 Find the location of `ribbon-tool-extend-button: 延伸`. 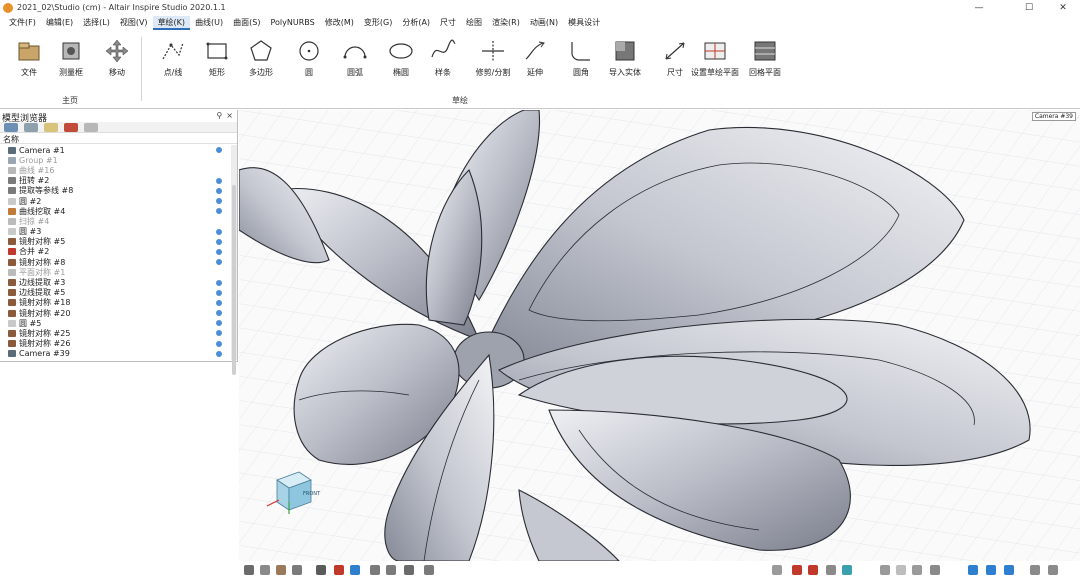

ribbon-tool-extend-button: 延伸 is located at coordinates (535, 63).